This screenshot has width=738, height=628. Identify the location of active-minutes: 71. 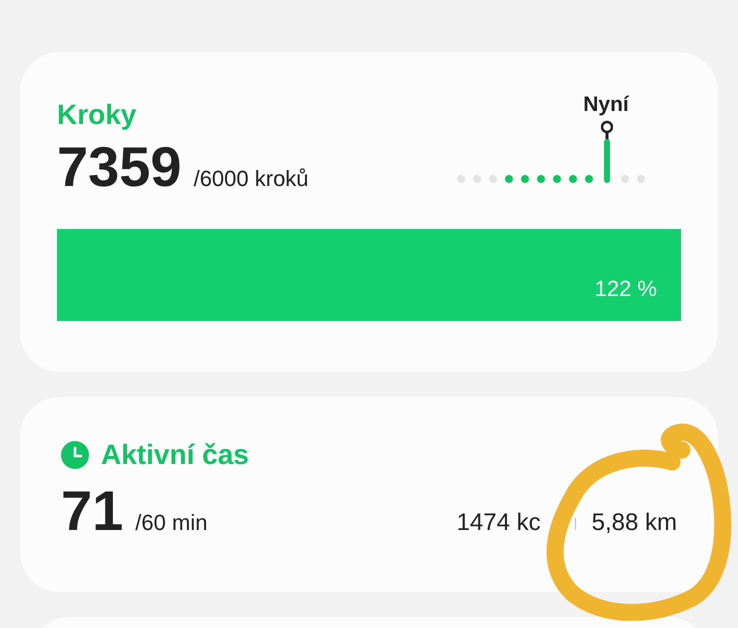
(92, 511).